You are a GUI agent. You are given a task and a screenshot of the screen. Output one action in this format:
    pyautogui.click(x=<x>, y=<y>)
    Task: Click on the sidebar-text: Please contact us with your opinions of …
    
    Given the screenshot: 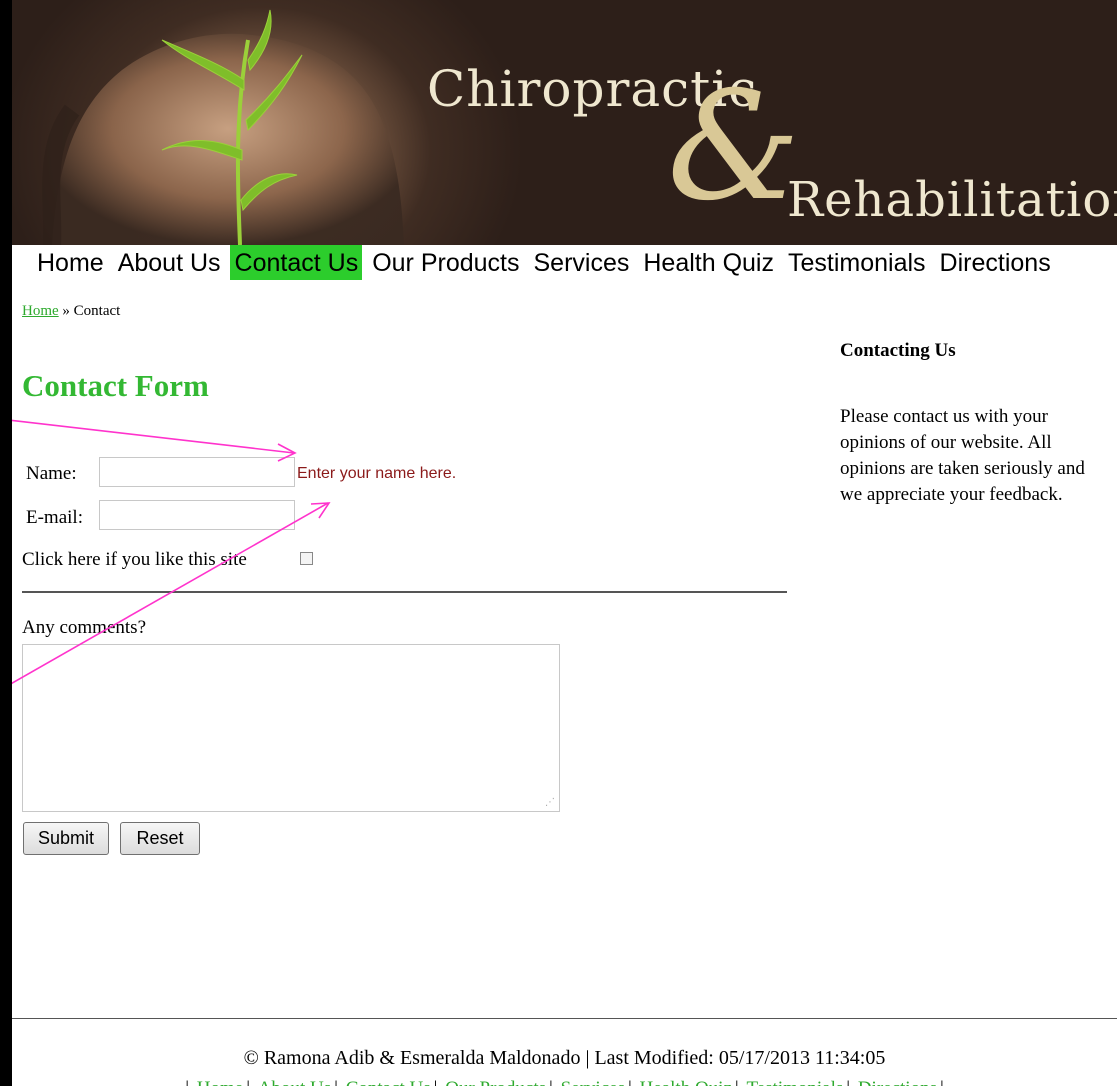 What is the action you would take?
    pyautogui.click(x=962, y=455)
    